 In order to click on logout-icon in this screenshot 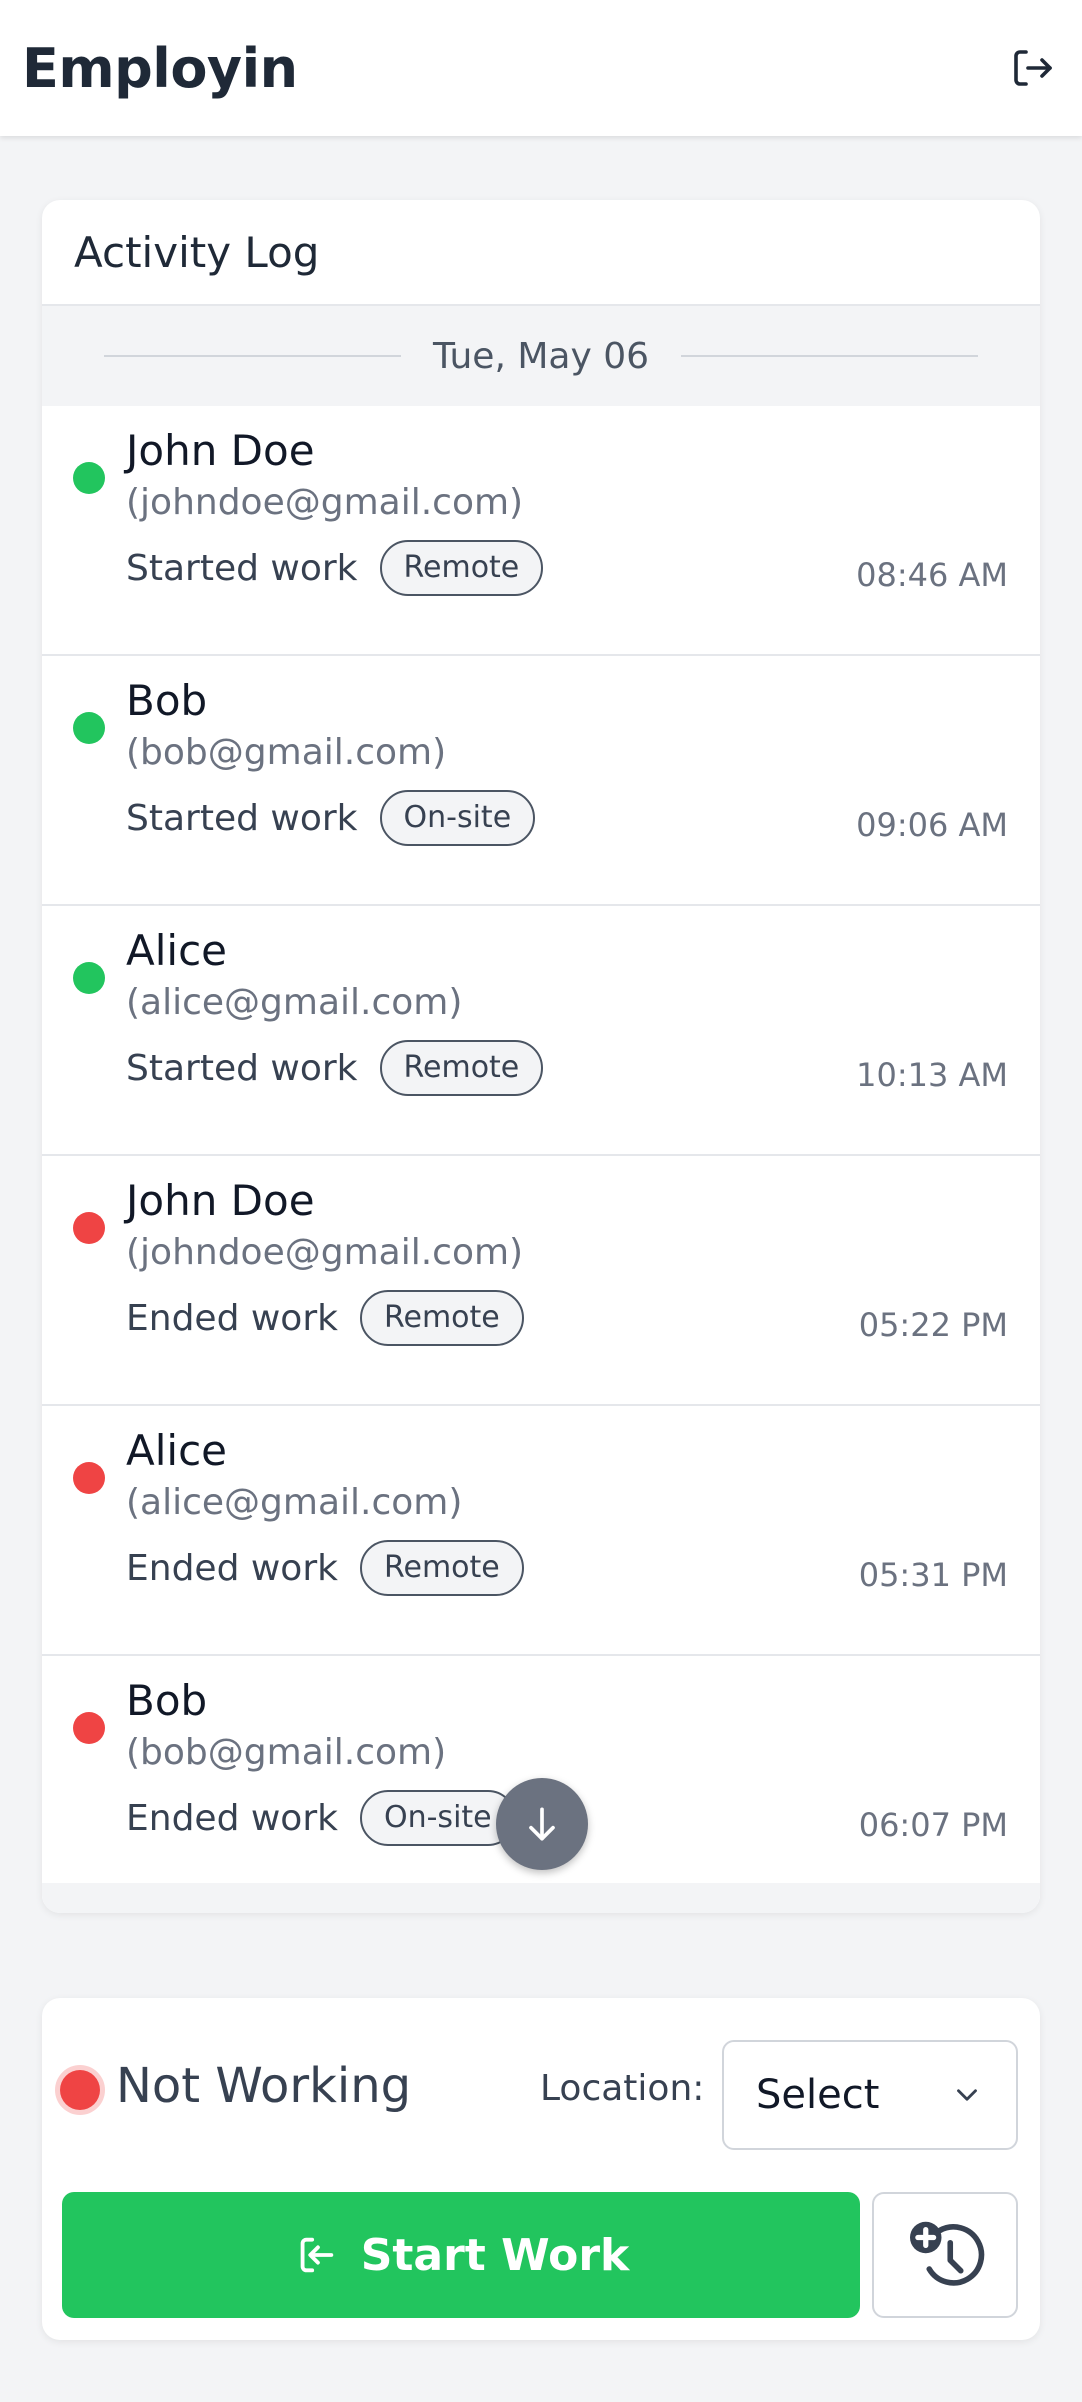, I will do `click(1033, 68)`.